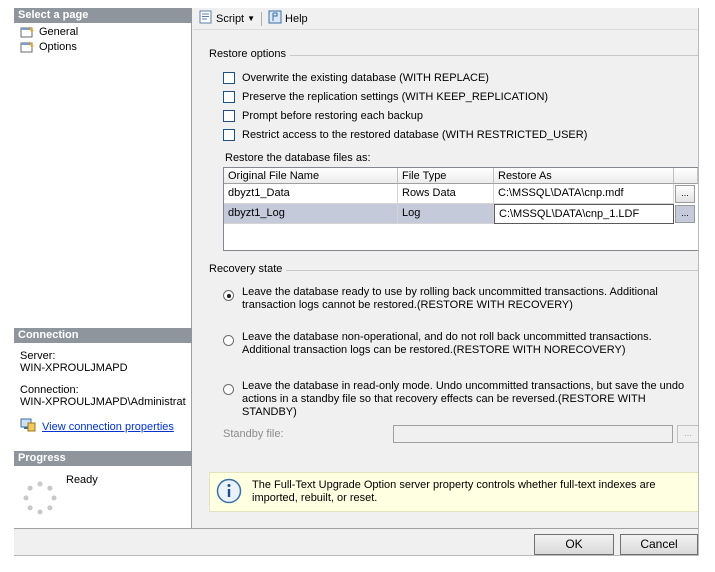 The image size is (715, 572). What do you see at coordinates (82, 480) in the screenshot?
I see `progress-status: Ready` at bounding box center [82, 480].